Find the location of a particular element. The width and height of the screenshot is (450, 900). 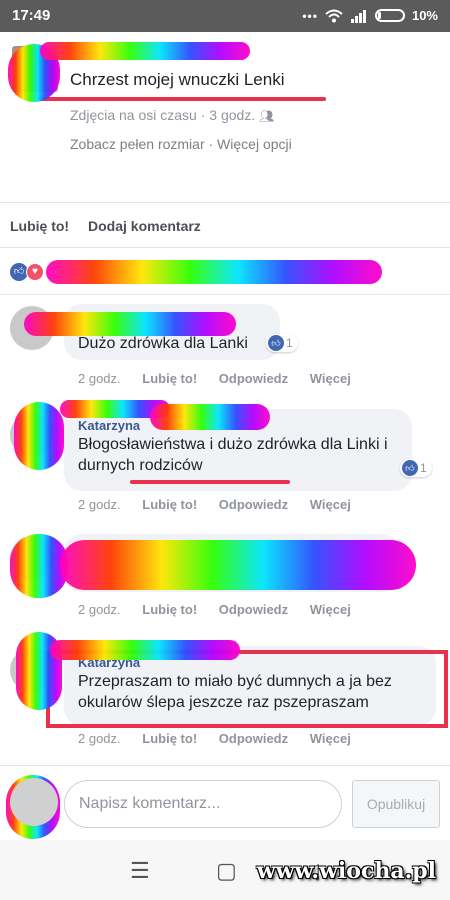

post-title: Chrzest mojej wnuczki Lenki is located at coordinates (177, 79).